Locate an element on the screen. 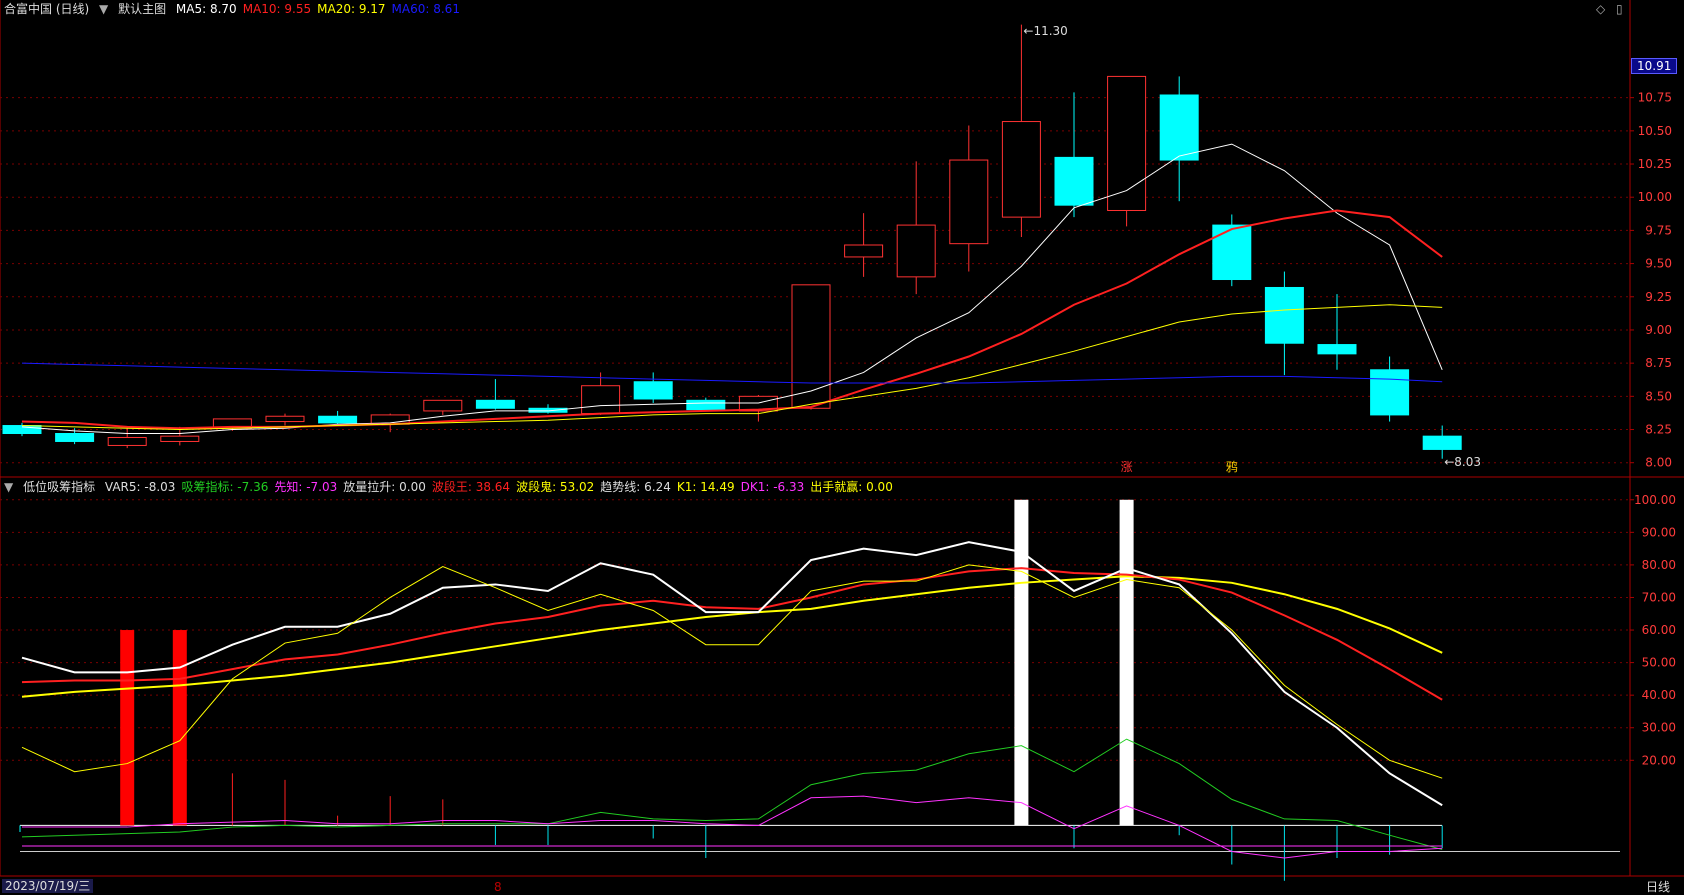 The image size is (1684, 895). indicator-tick-label: 90.00 is located at coordinates (1659, 532).